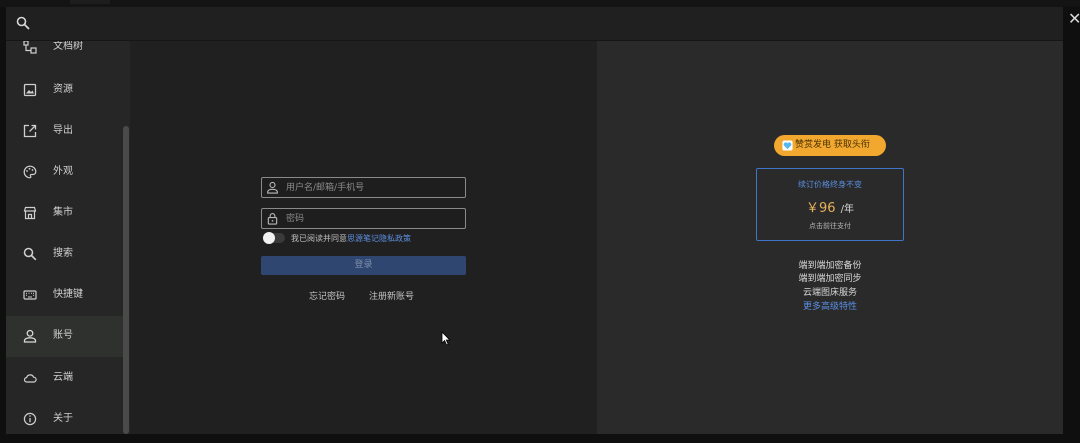 This screenshot has width=1080, height=443. I want to click on sidebar-item-export: 导出, so click(64, 131).